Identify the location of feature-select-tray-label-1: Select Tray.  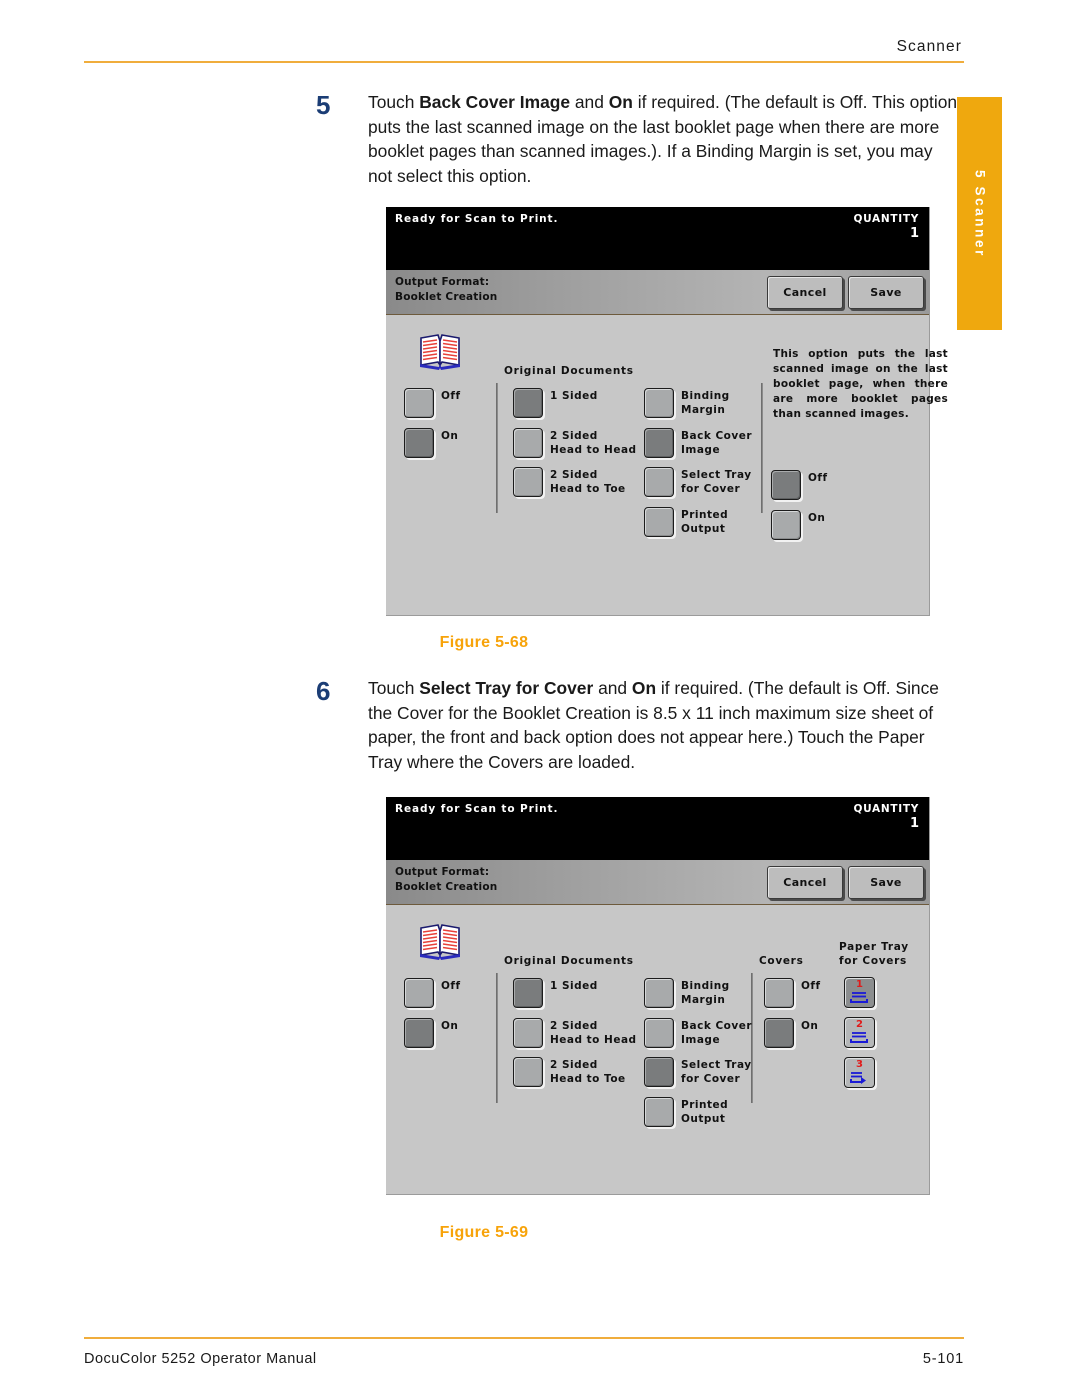
(716, 1065).